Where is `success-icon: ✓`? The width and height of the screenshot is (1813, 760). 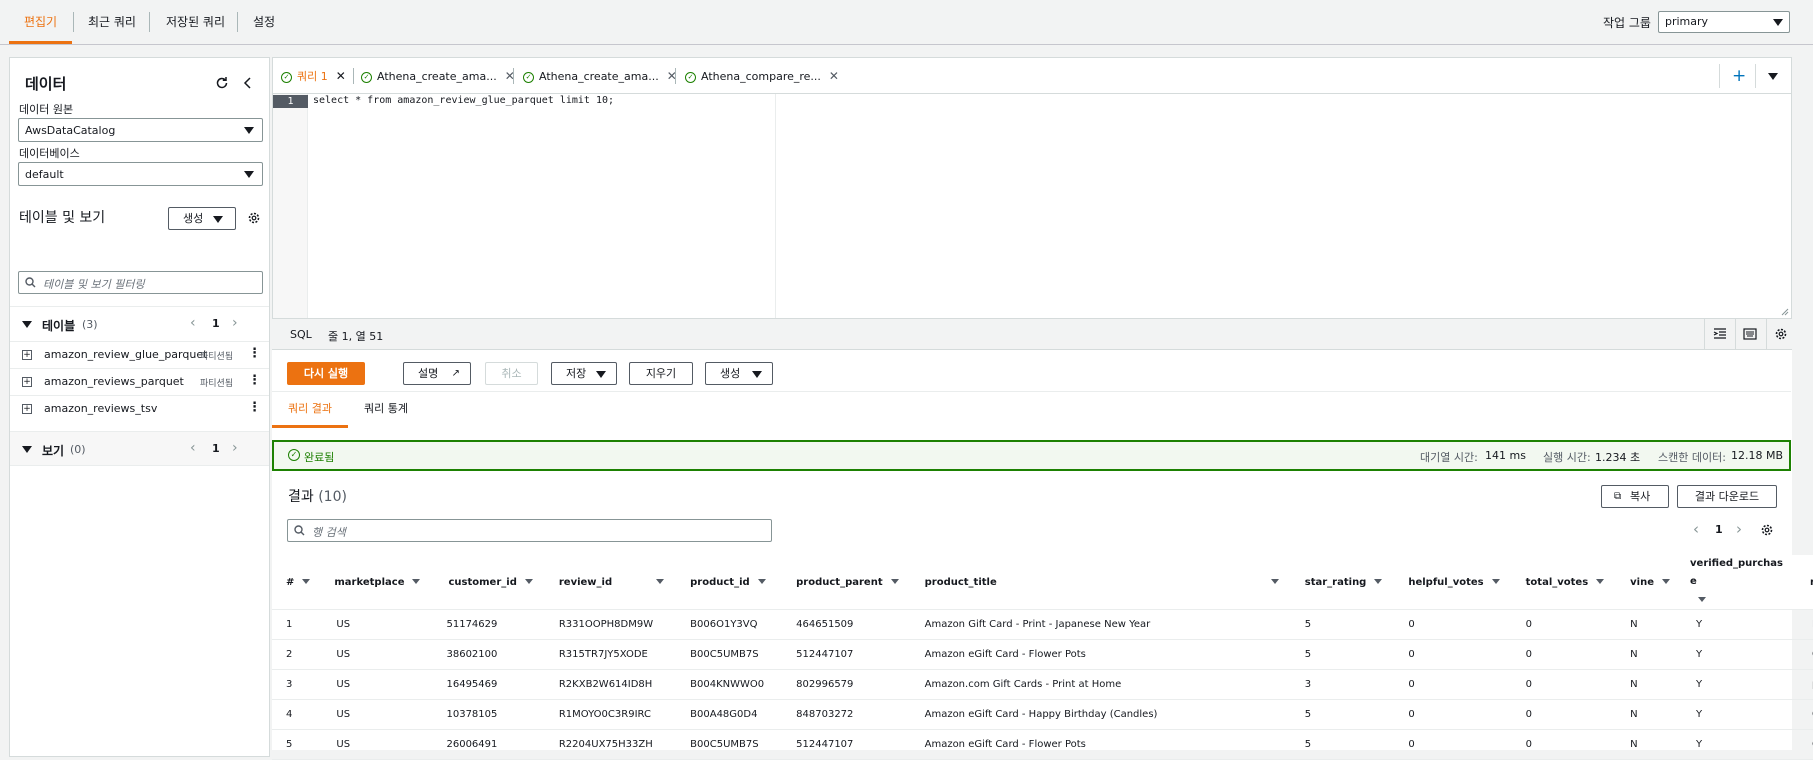
success-icon: ✓ is located at coordinates (294, 455).